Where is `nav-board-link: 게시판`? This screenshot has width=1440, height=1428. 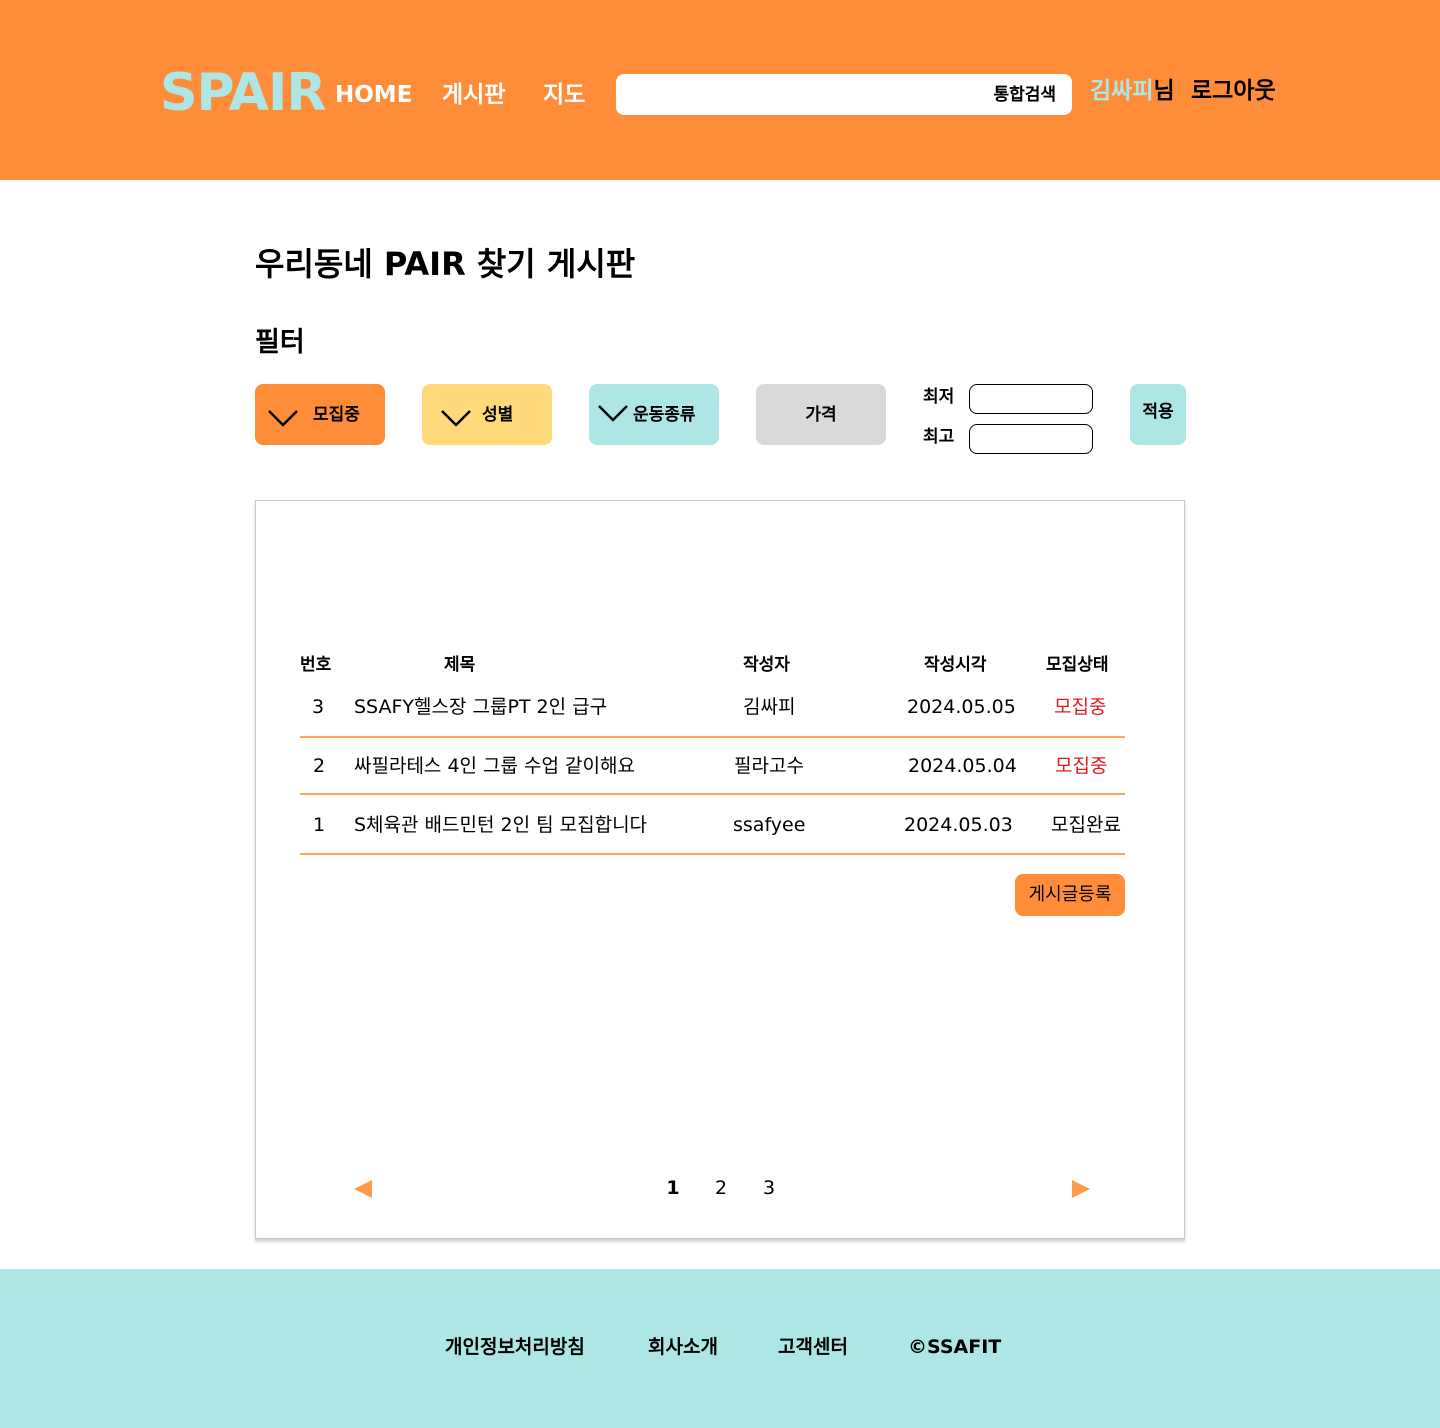 nav-board-link: 게시판 is located at coordinates (473, 95).